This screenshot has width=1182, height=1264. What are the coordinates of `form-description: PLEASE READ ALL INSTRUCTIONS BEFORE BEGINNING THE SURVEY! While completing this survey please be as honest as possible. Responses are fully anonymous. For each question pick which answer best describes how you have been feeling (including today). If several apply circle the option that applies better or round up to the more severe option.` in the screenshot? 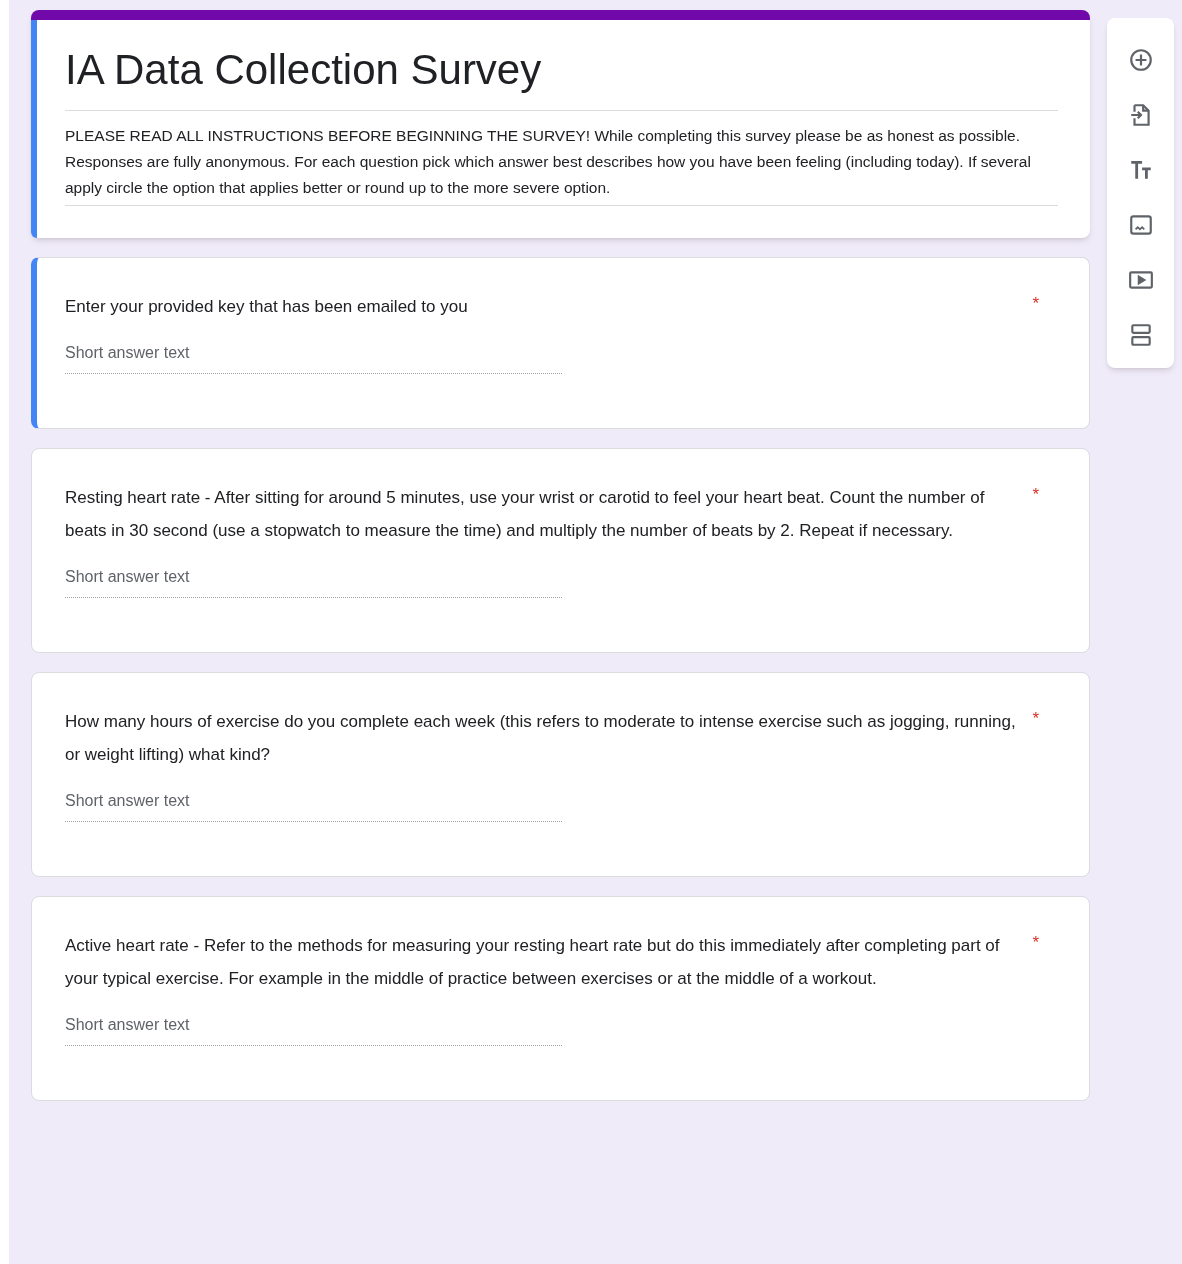 It's located at (561, 158).